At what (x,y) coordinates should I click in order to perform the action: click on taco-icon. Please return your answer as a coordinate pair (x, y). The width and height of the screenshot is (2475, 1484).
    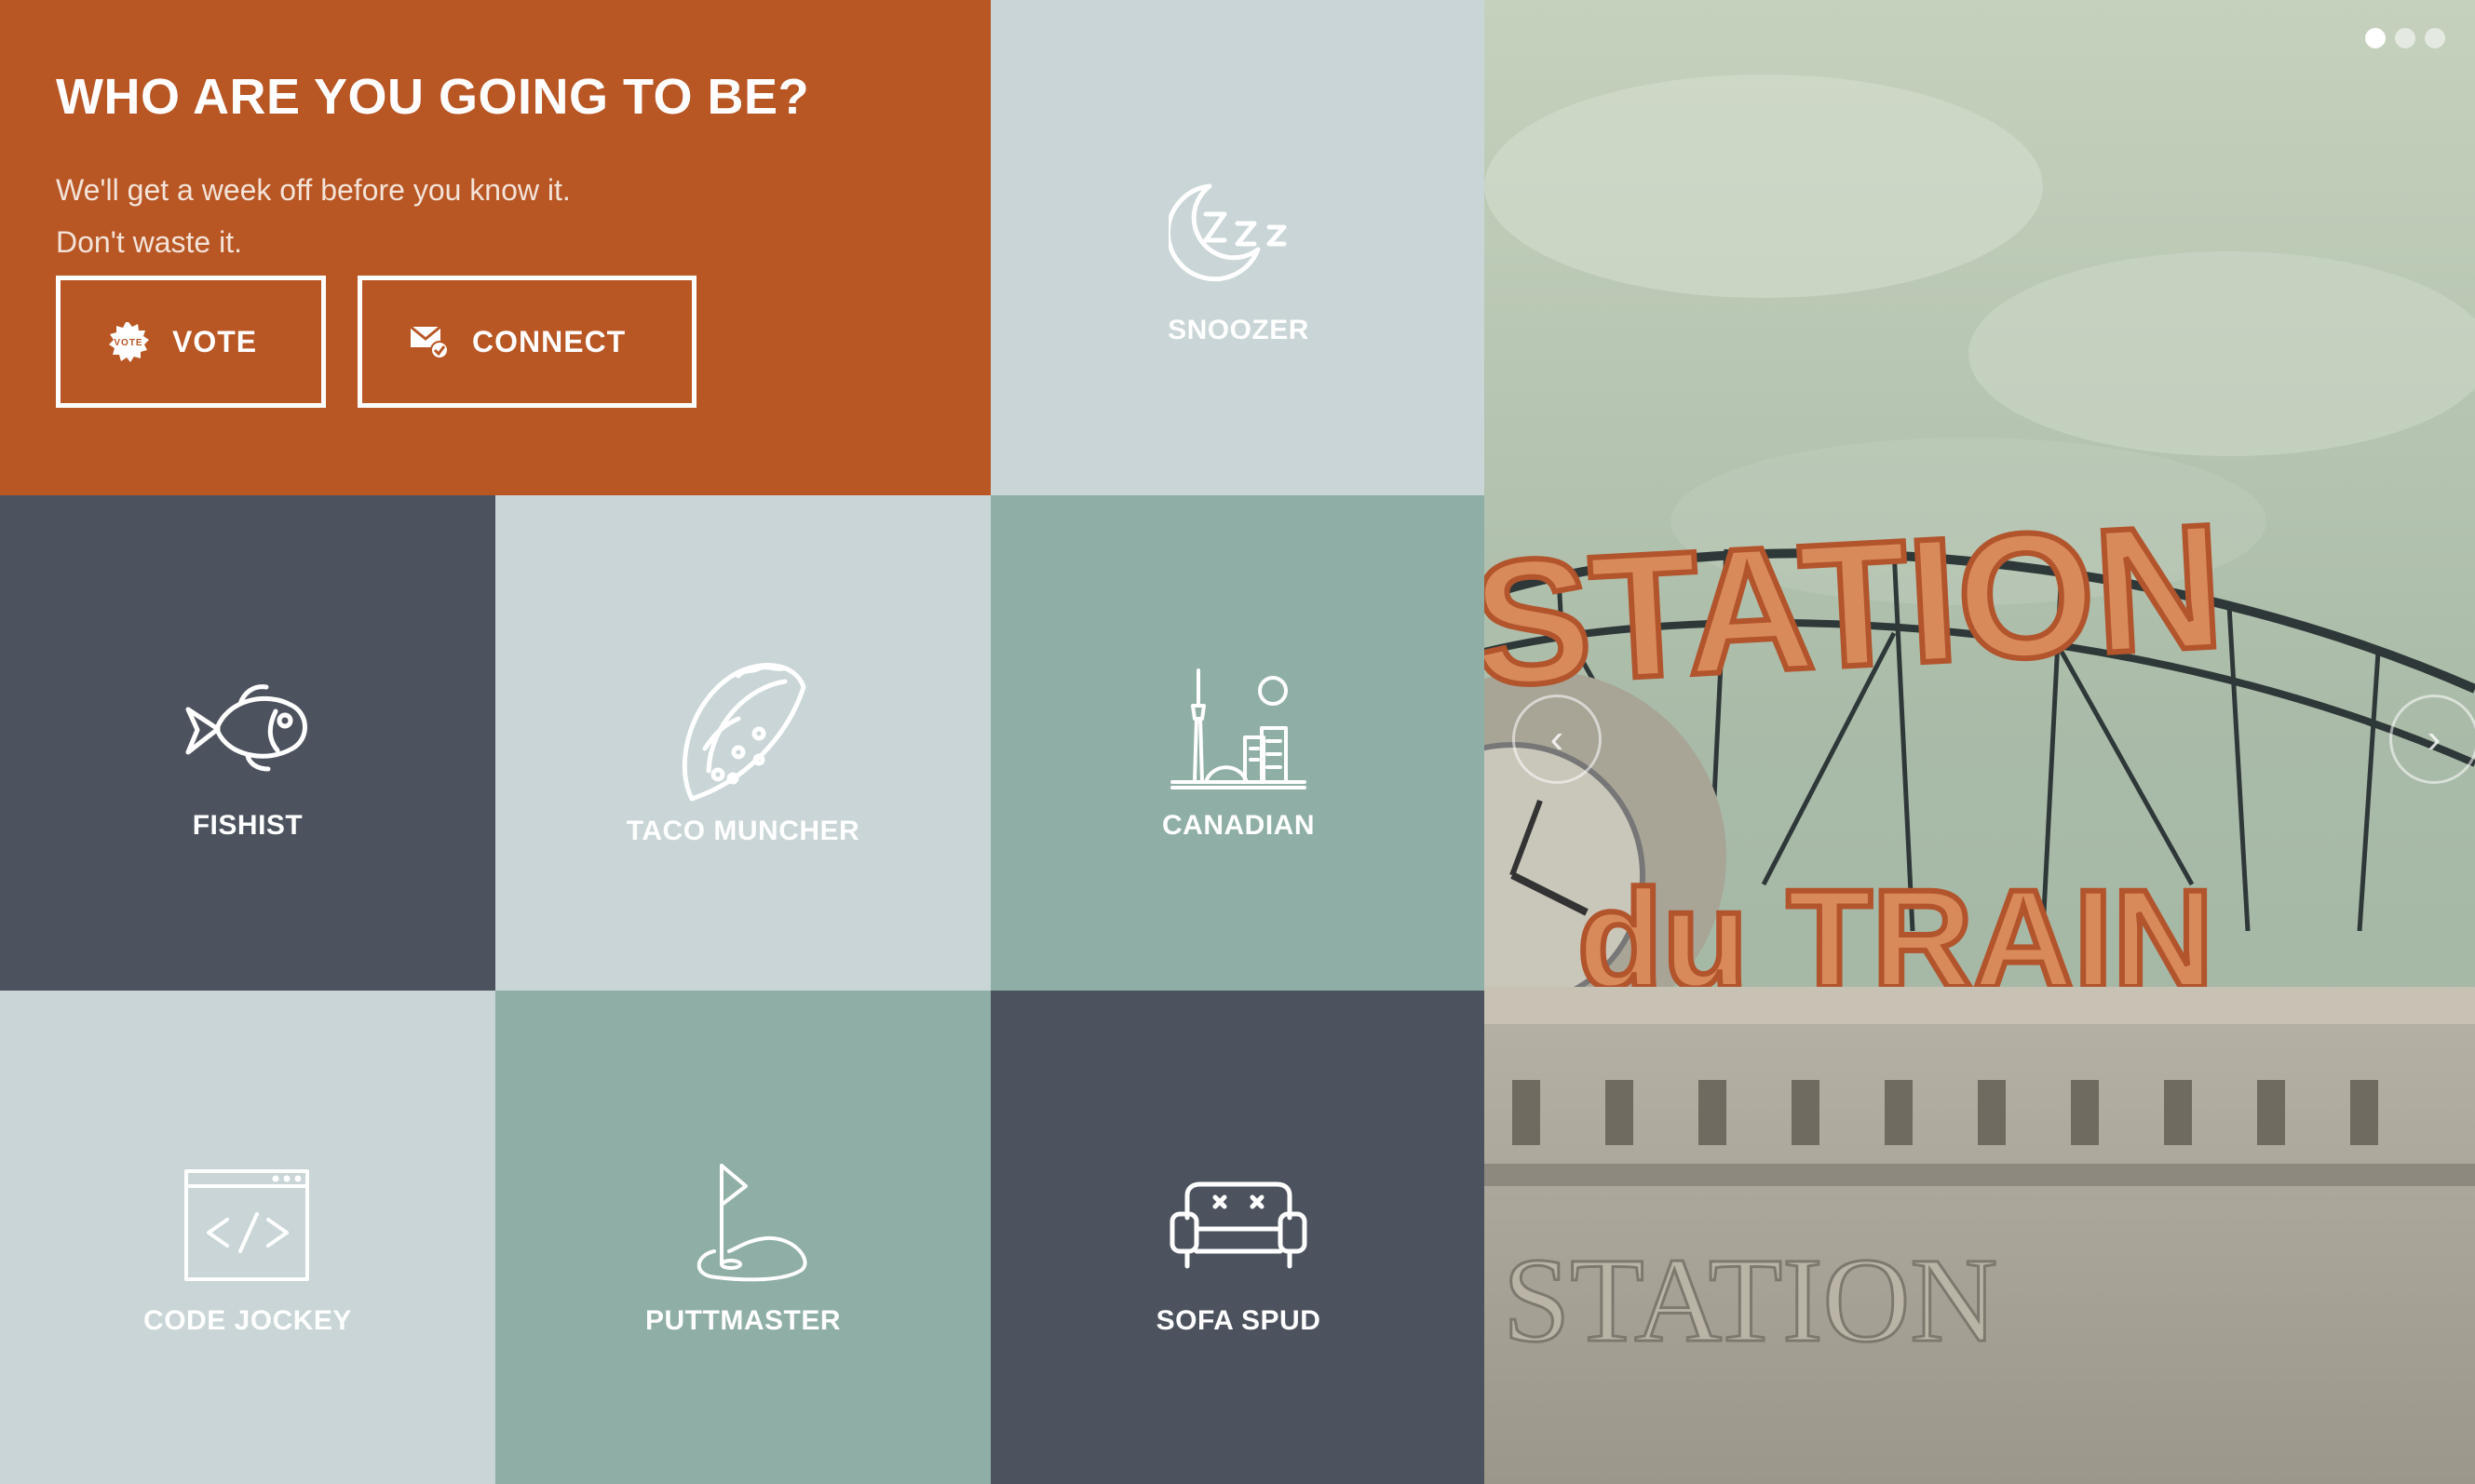
    Looking at the image, I should click on (743, 733).